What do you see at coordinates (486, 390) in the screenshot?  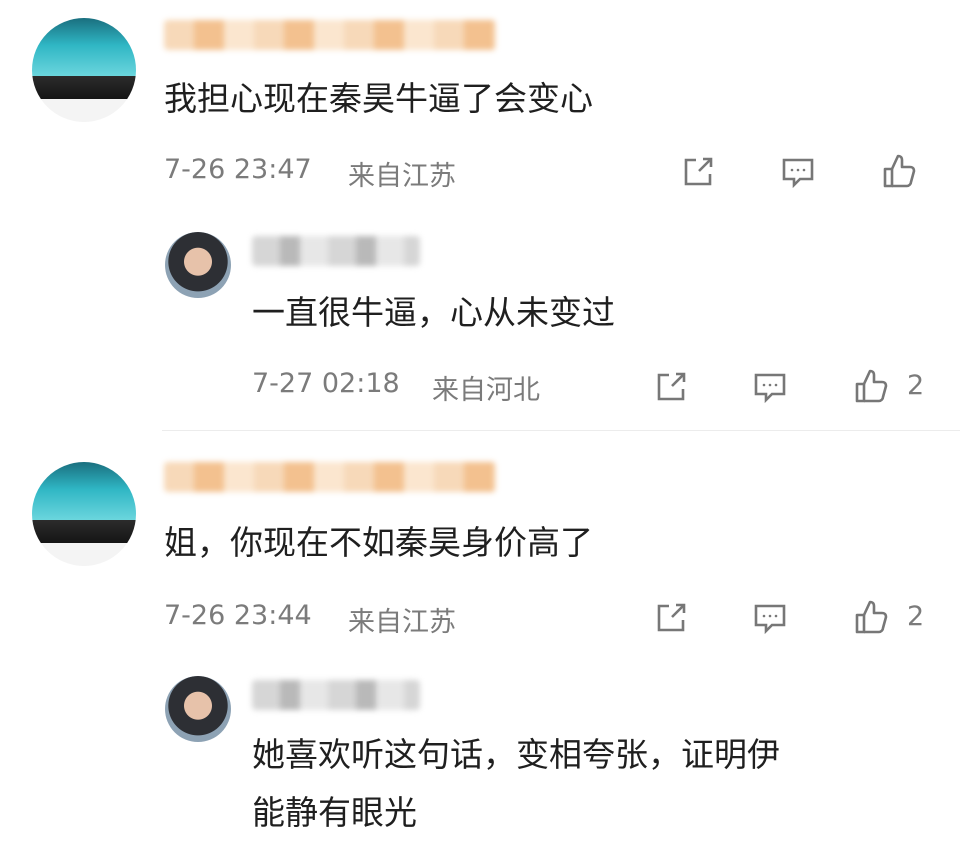 I see `reply-location: 来自河北` at bounding box center [486, 390].